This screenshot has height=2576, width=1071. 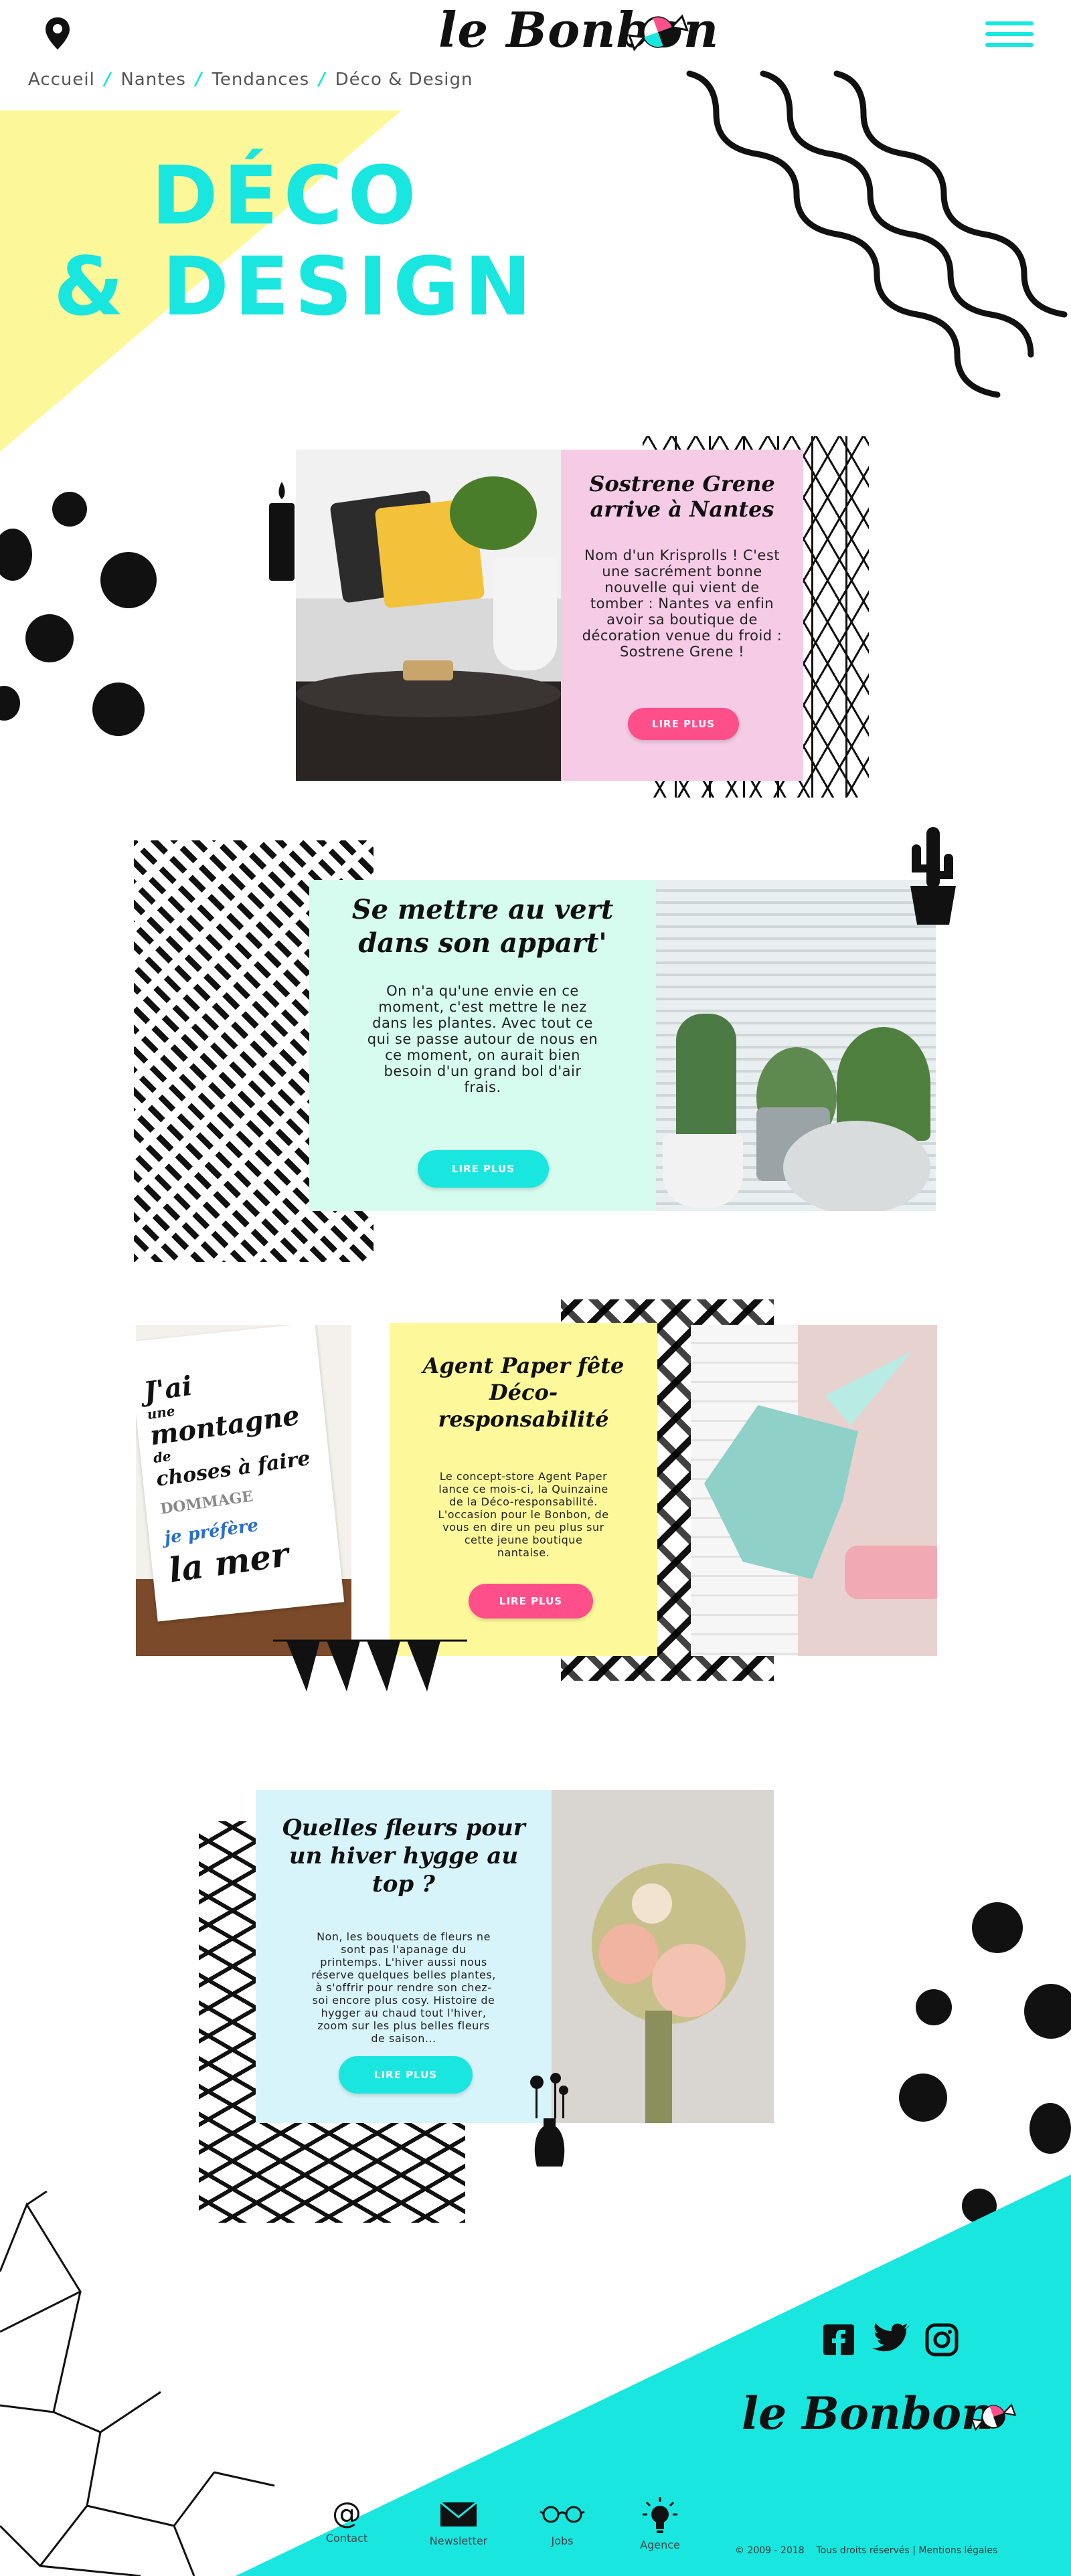 I want to click on breadcrumb-current: Déco & Design, so click(x=404, y=80).